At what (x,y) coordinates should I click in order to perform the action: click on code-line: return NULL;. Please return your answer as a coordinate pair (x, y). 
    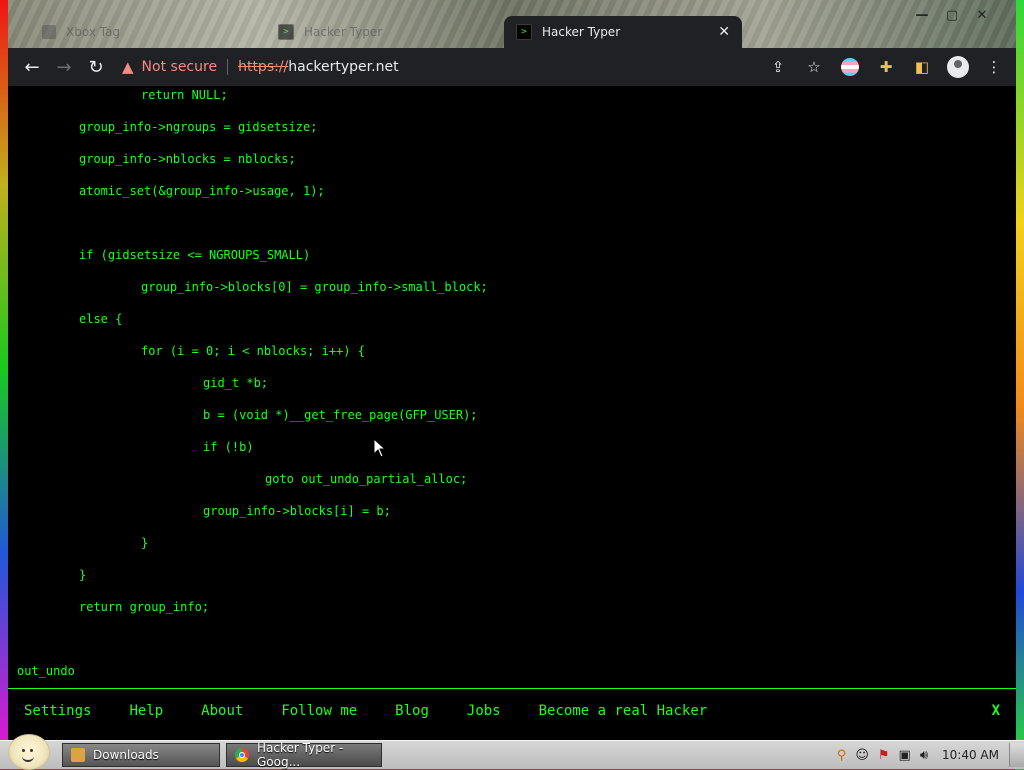
    Looking at the image, I should click on (184, 95).